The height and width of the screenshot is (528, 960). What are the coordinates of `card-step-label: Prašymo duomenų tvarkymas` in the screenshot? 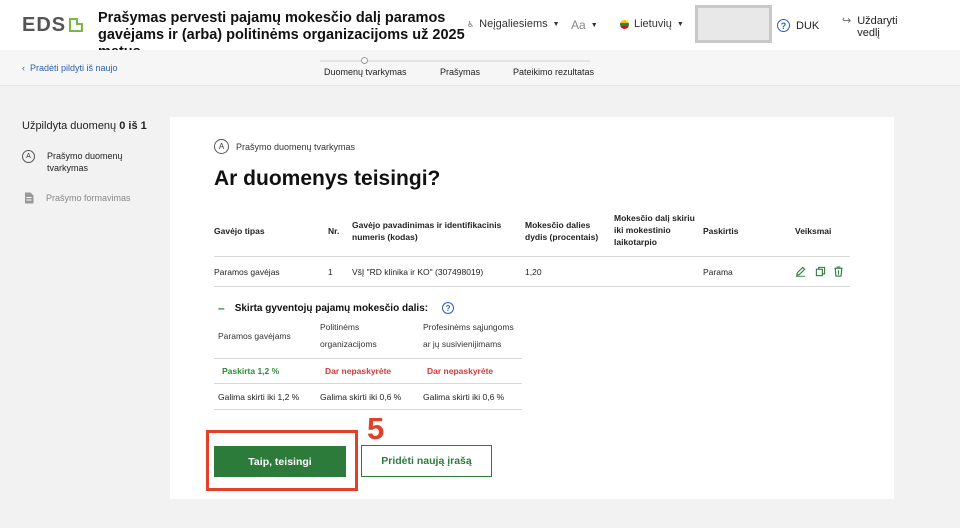 It's located at (296, 146).